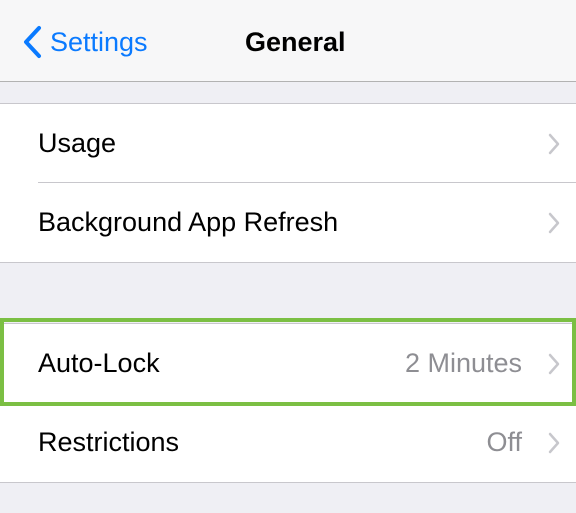 The height and width of the screenshot is (513, 576). Describe the element at coordinates (32, 42) in the screenshot. I see `chevron-left-icon` at that location.